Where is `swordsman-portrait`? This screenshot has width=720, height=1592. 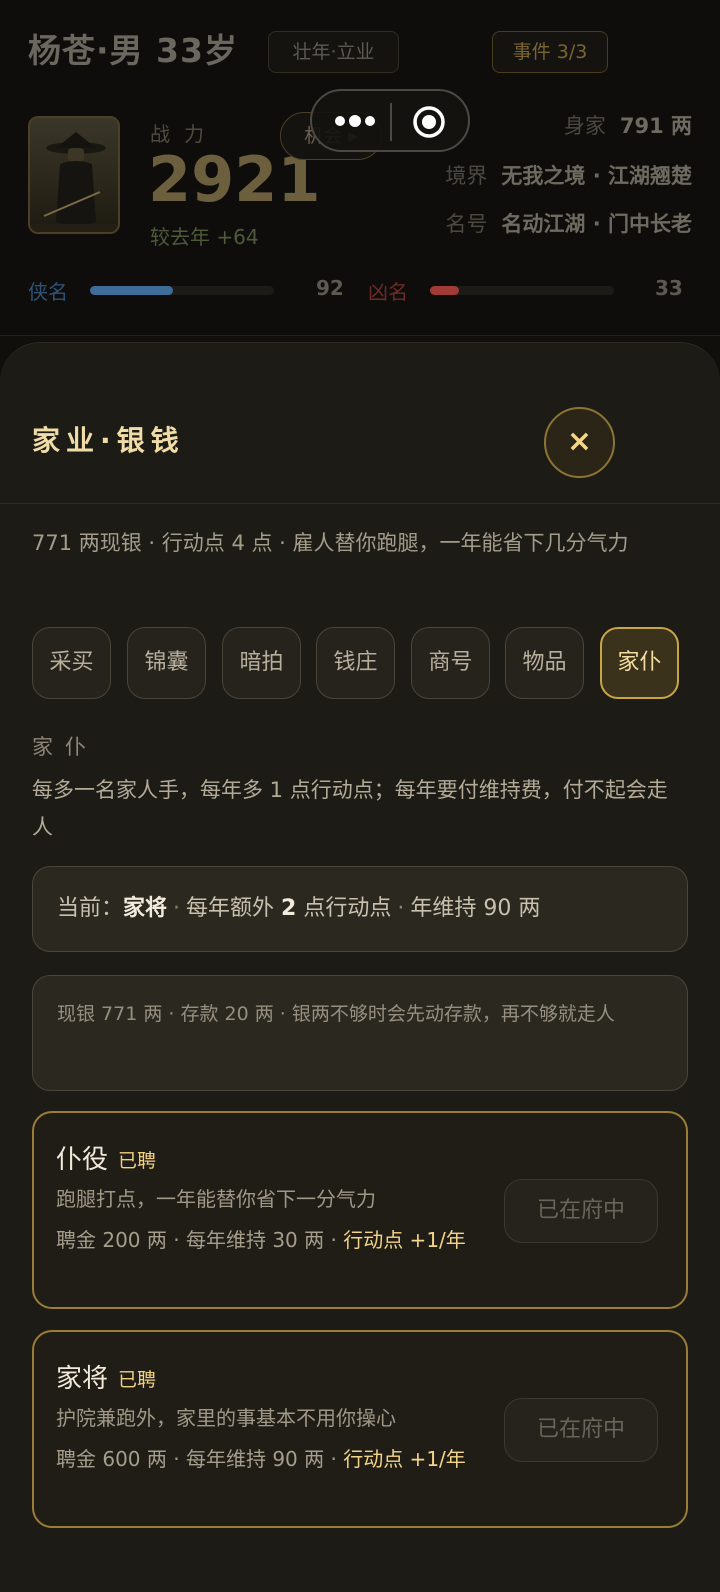 swordsman-portrait is located at coordinates (74, 182).